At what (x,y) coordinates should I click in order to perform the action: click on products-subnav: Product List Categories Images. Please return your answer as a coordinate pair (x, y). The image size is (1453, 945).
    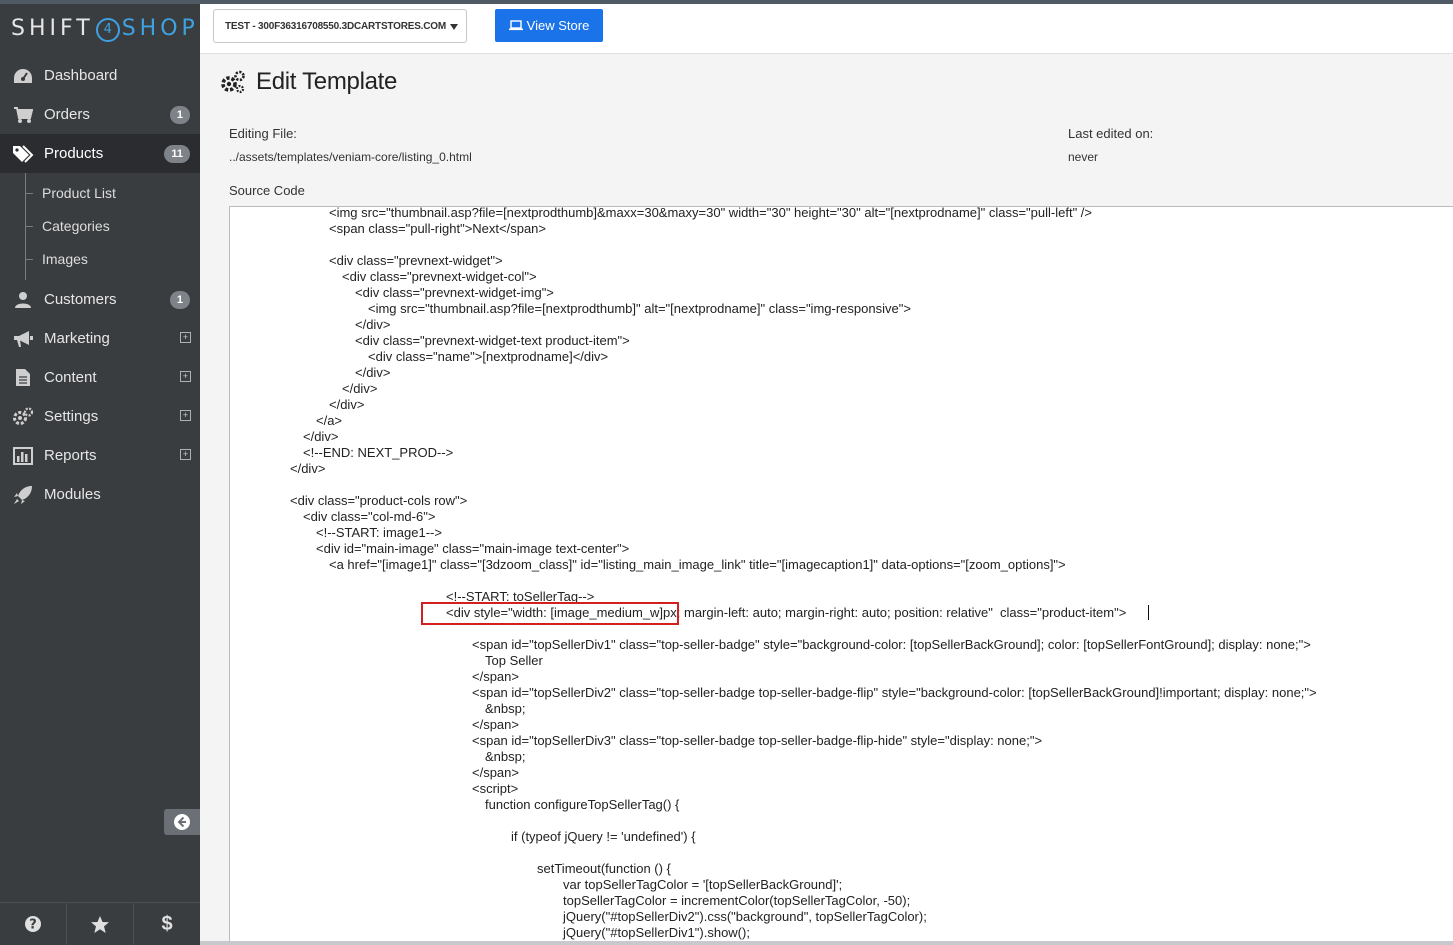
    Looking at the image, I should click on (100, 226).